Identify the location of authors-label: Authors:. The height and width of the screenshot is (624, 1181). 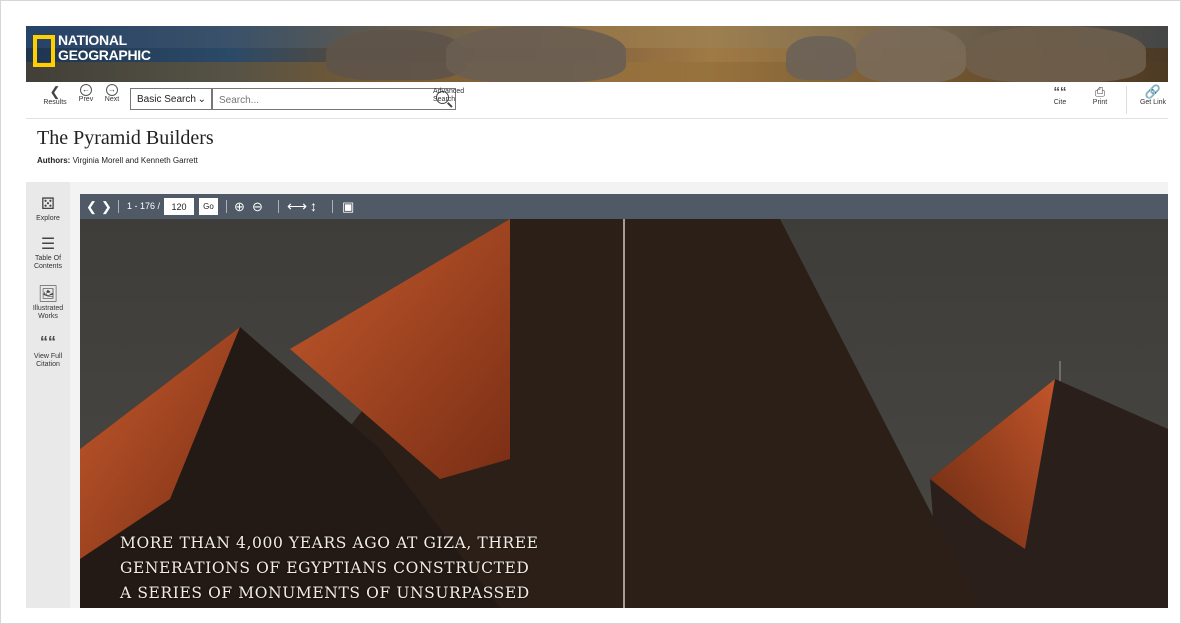
(54, 160).